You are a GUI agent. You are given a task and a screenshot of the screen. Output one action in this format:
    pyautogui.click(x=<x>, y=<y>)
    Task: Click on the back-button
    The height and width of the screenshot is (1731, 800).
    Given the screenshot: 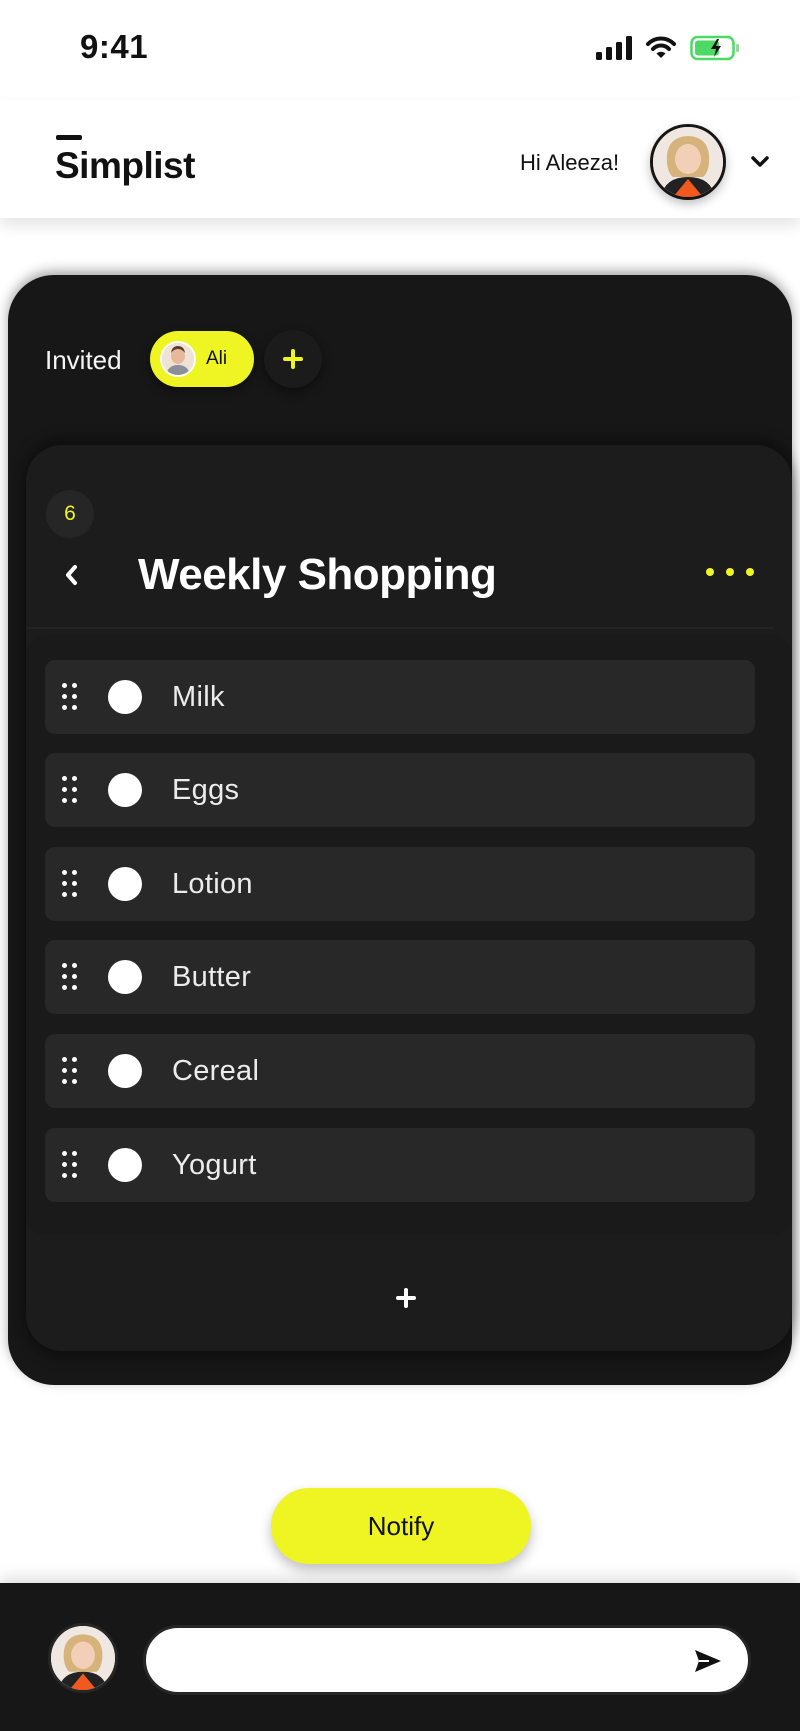 What is the action you would take?
    pyautogui.click(x=71, y=575)
    